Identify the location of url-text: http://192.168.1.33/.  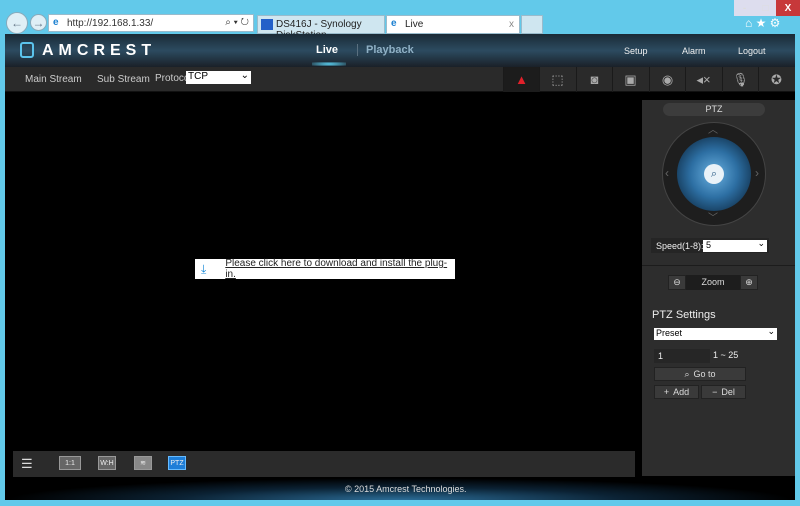
(110, 23).